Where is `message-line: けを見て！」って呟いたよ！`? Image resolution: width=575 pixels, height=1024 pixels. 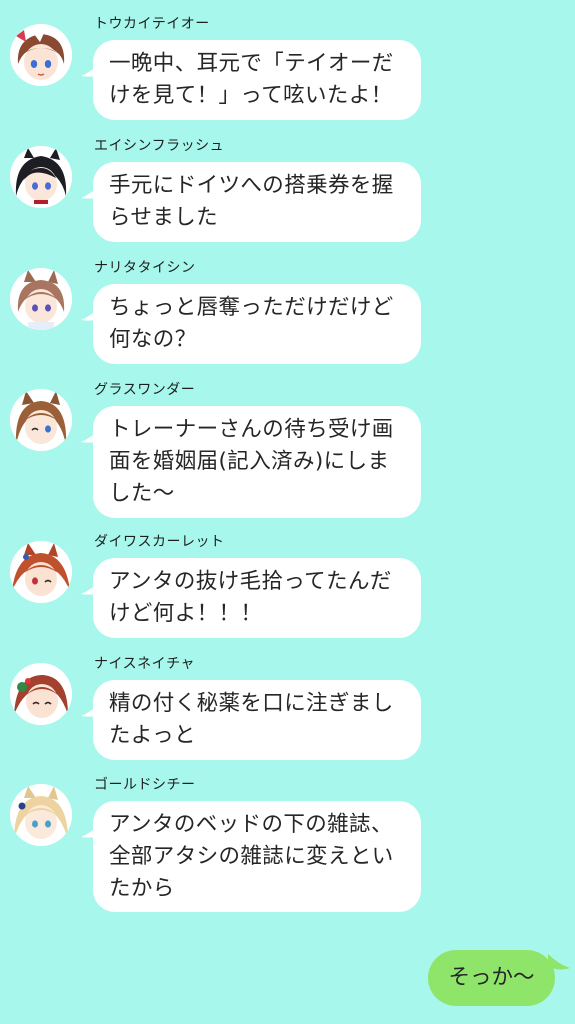 message-line: けを見て！」って呟いたよ！ is located at coordinates (251, 95).